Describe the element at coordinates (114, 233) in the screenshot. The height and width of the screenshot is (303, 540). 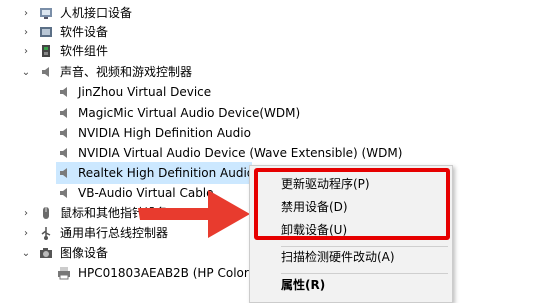
I see `tree-item-label: 通用串行总线控制器` at that location.